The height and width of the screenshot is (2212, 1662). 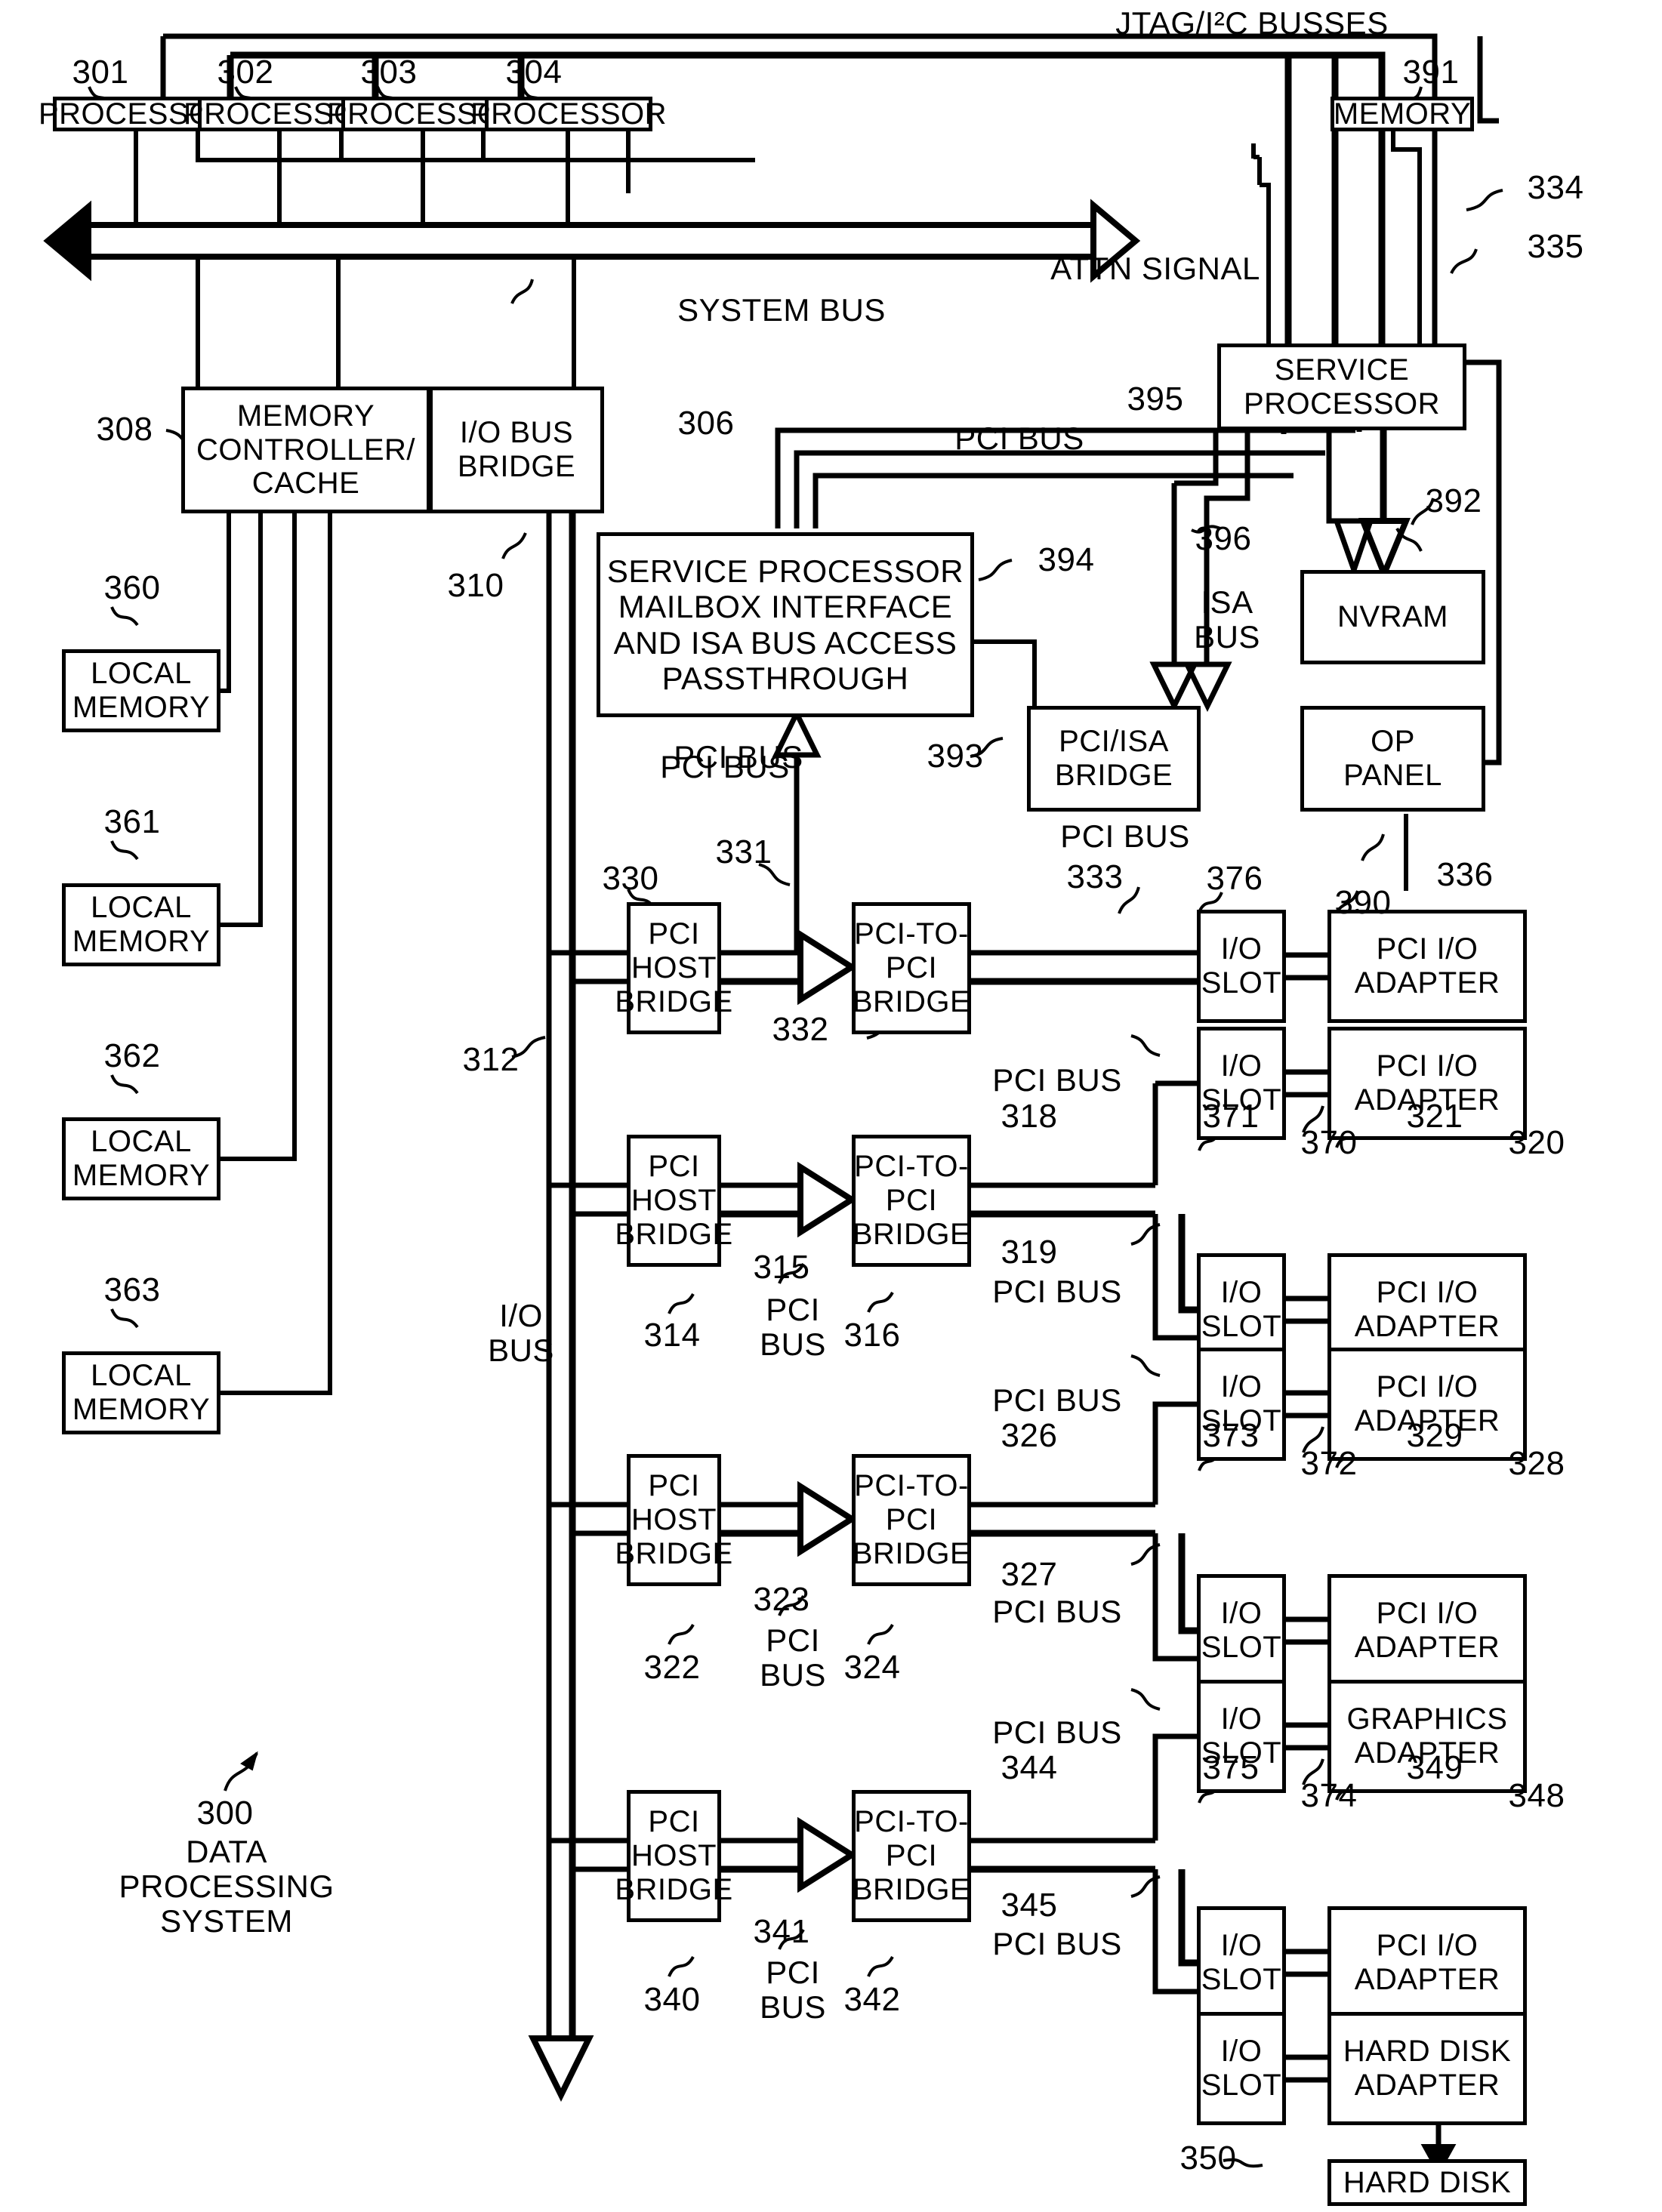 What do you see at coordinates (1556, 246) in the screenshot?
I see `ref-335: 335` at bounding box center [1556, 246].